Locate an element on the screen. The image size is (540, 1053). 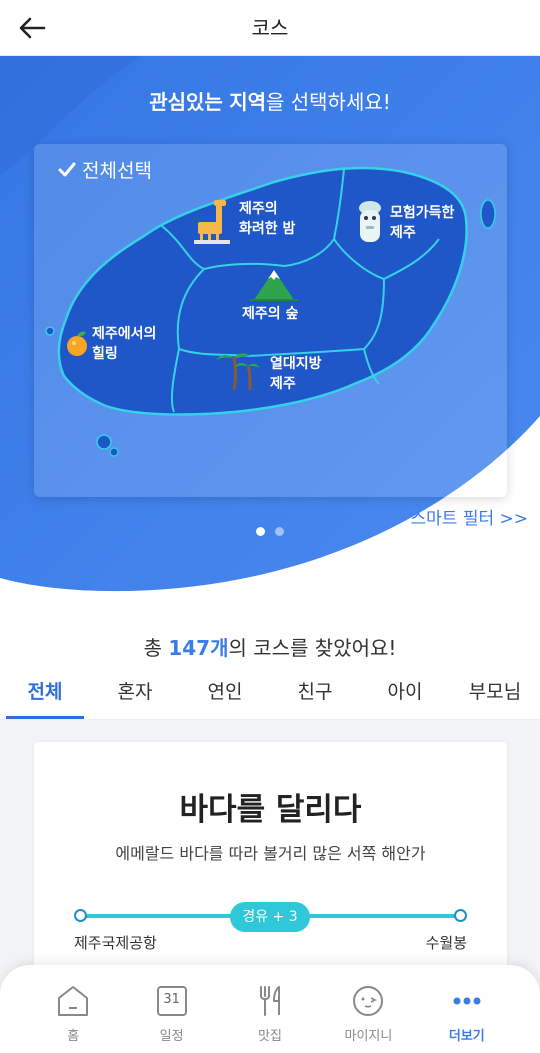
region-forest-line1: 제주의 숲 is located at coordinates (270, 314).